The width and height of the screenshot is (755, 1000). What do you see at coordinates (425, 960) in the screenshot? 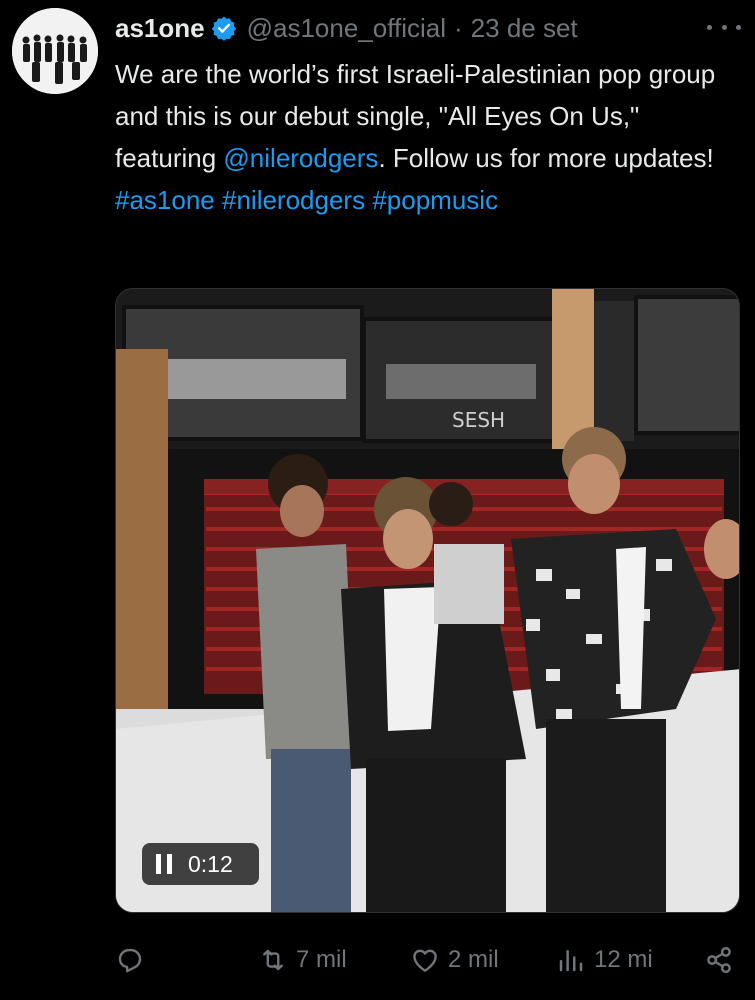
I see `heart-icon` at bounding box center [425, 960].